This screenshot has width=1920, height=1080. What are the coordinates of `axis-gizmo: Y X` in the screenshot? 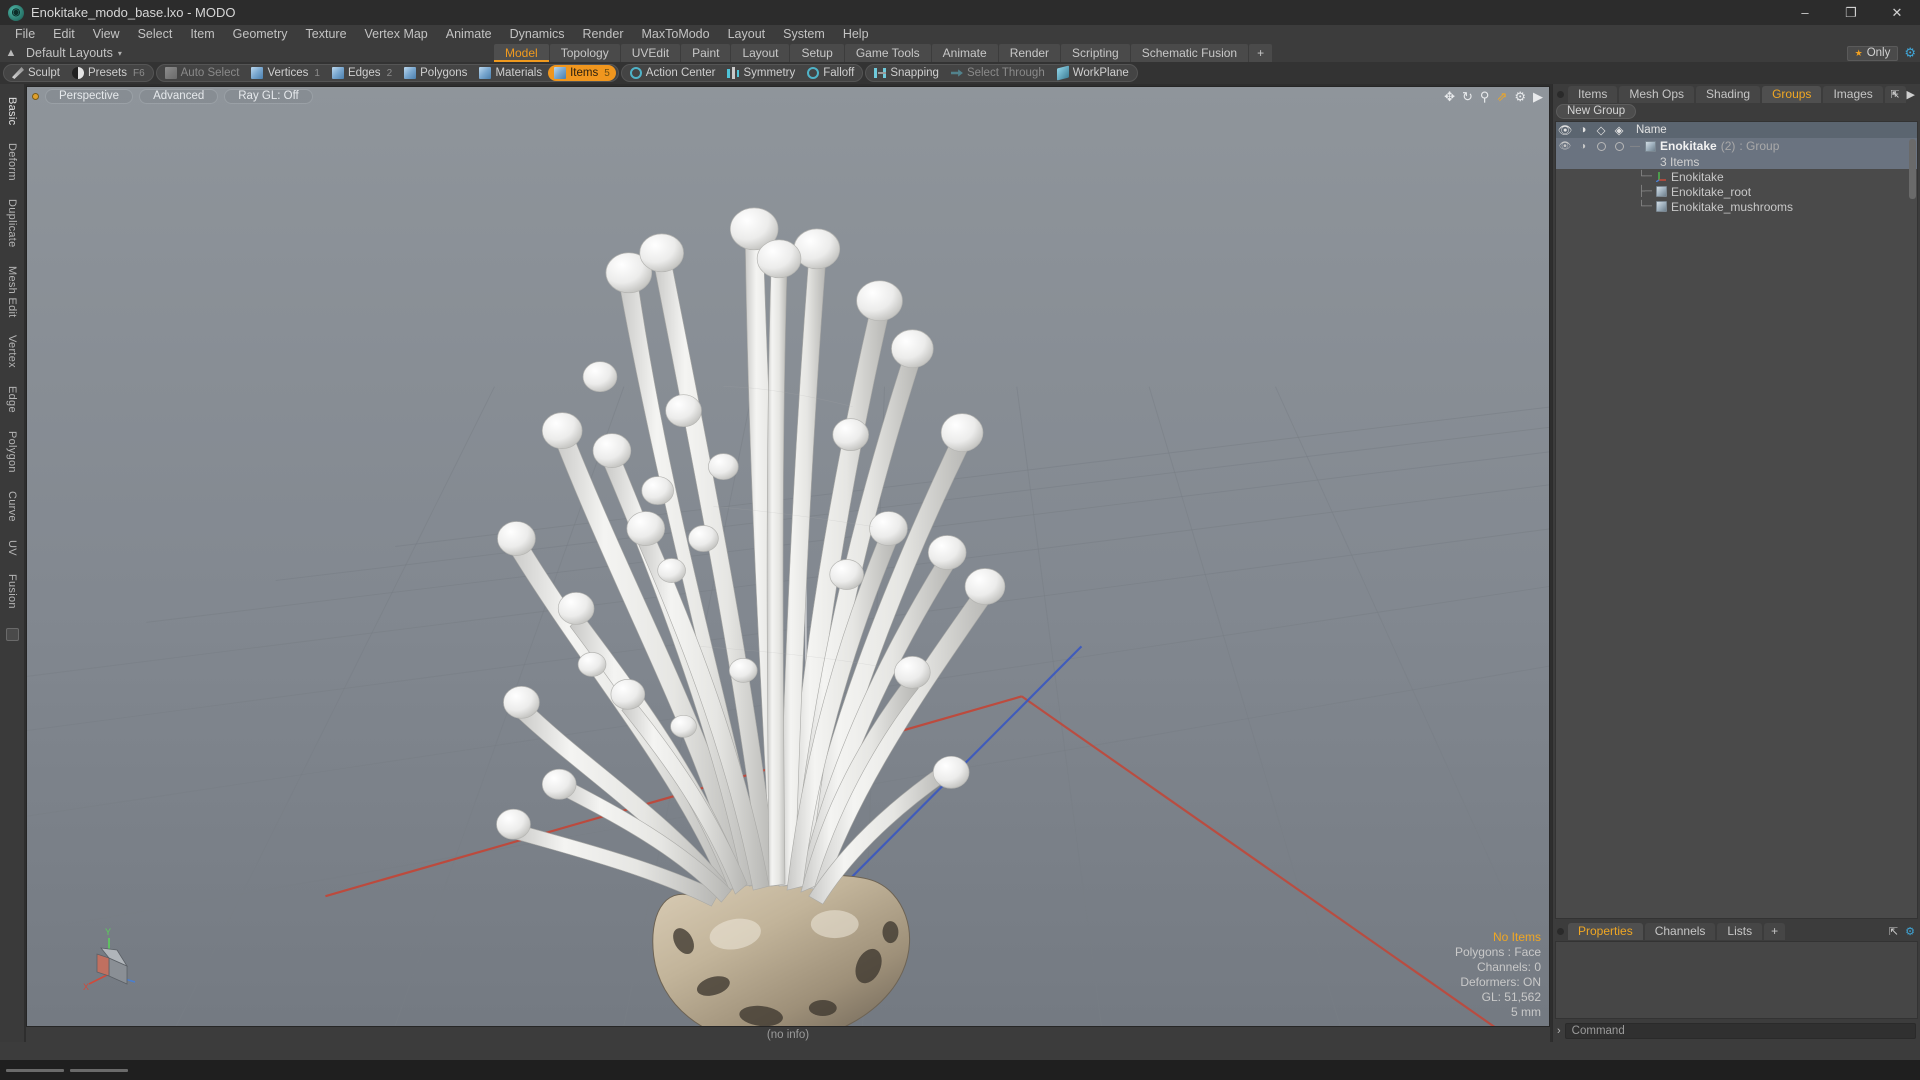 It's located at (118, 957).